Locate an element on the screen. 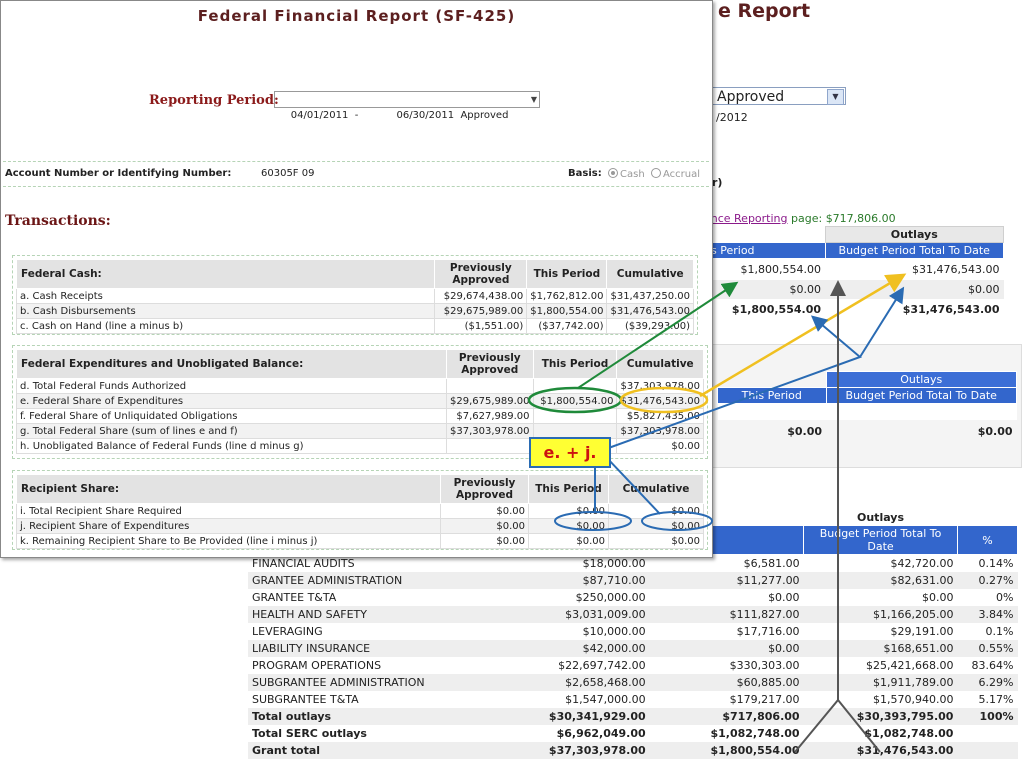  highlight-this-period-j is located at coordinates (593, 521).